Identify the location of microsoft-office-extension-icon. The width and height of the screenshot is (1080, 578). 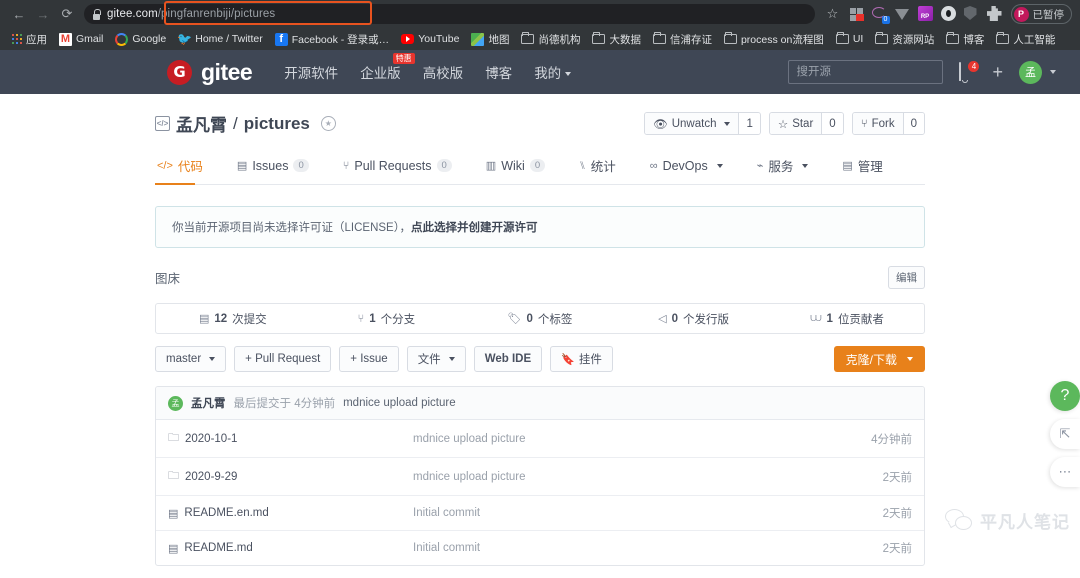
(857, 14).